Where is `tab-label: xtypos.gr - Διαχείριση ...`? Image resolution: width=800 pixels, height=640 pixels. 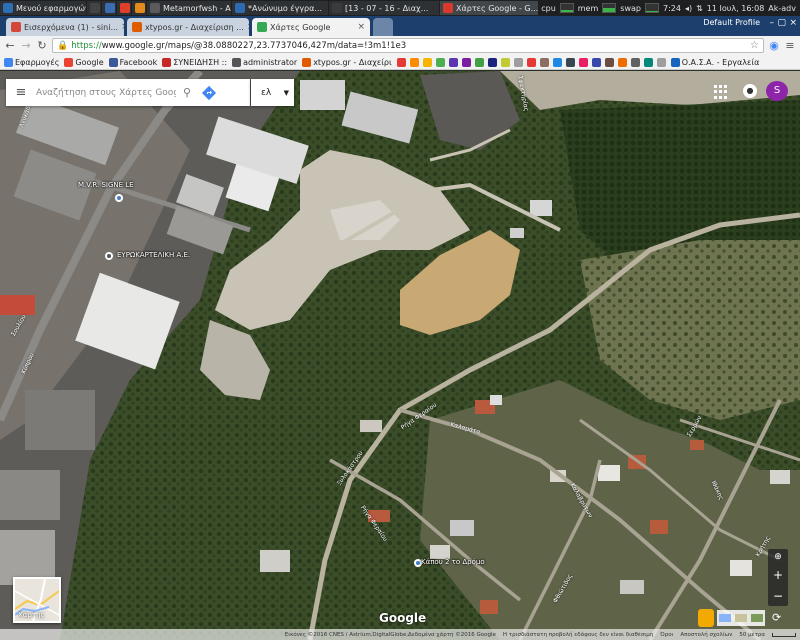
tab-label: xtypos.gr - Διαχείριση ... is located at coordinates (194, 27).